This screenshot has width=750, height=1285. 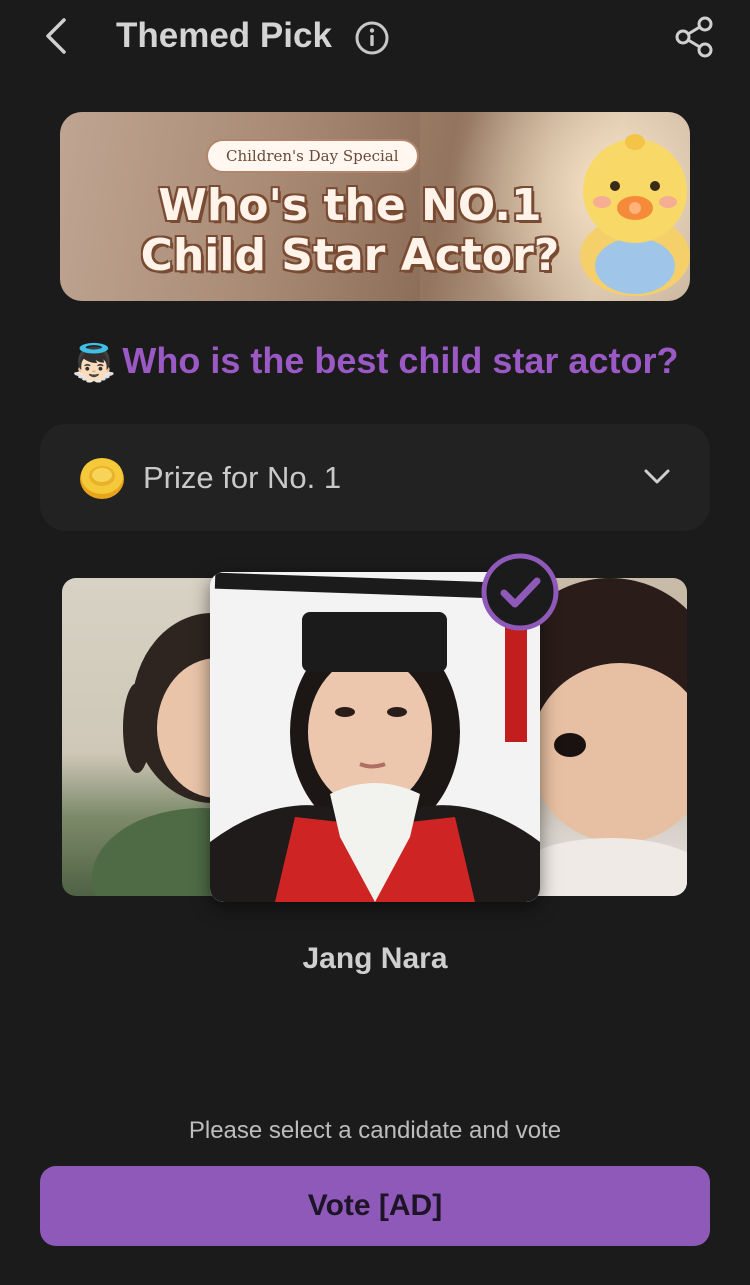 I want to click on vote-button: Vote [AD], so click(x=375, y=1206).